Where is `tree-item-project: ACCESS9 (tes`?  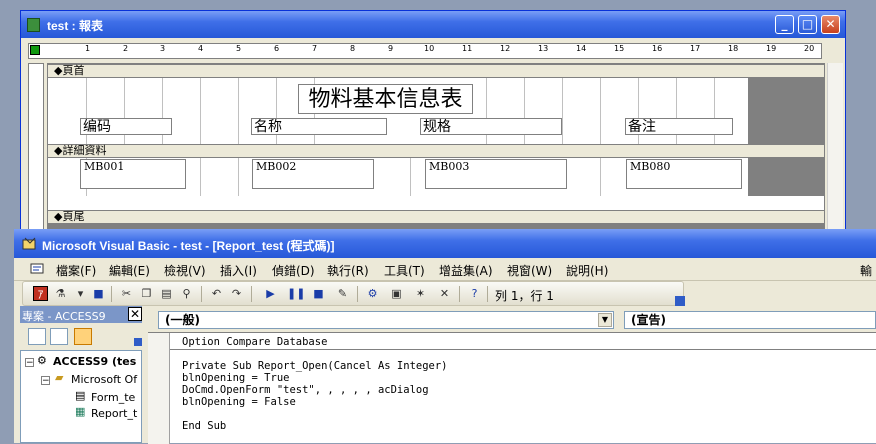 tree-item-project: ACCESS9 (tes is located at coordinates (94, 361).